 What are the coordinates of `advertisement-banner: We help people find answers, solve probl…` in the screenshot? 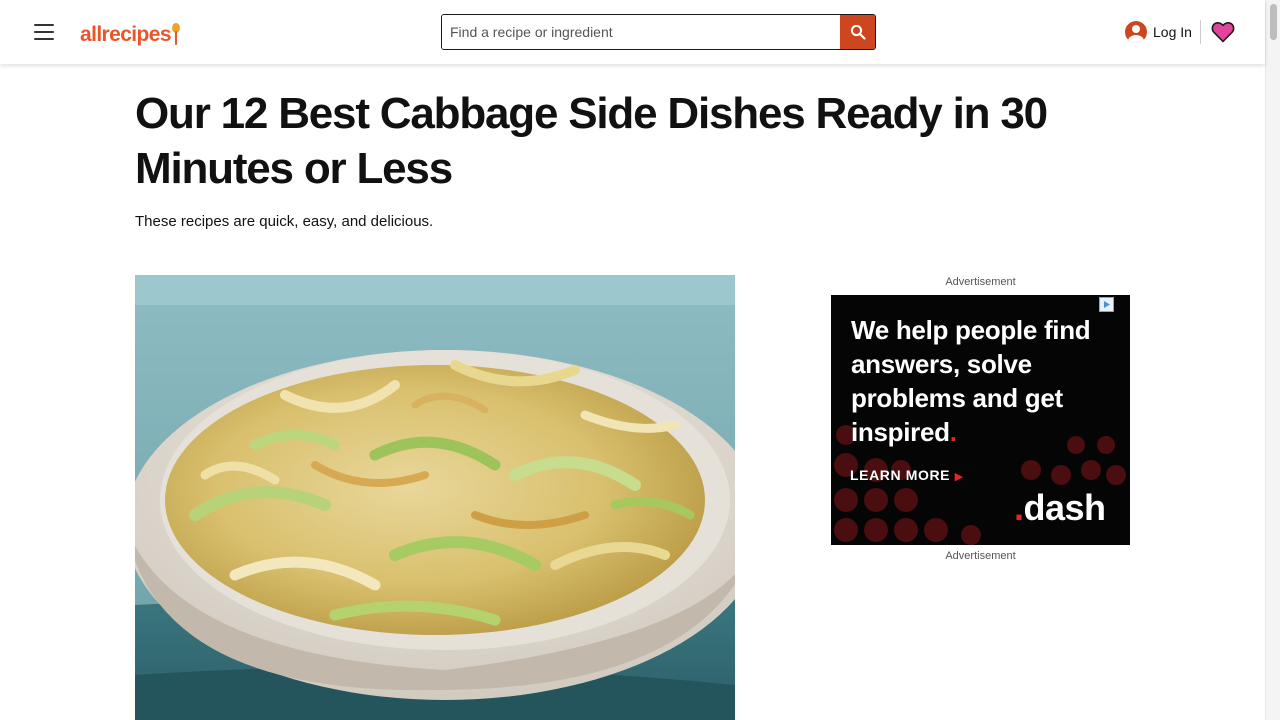 It's located at (980, 420).